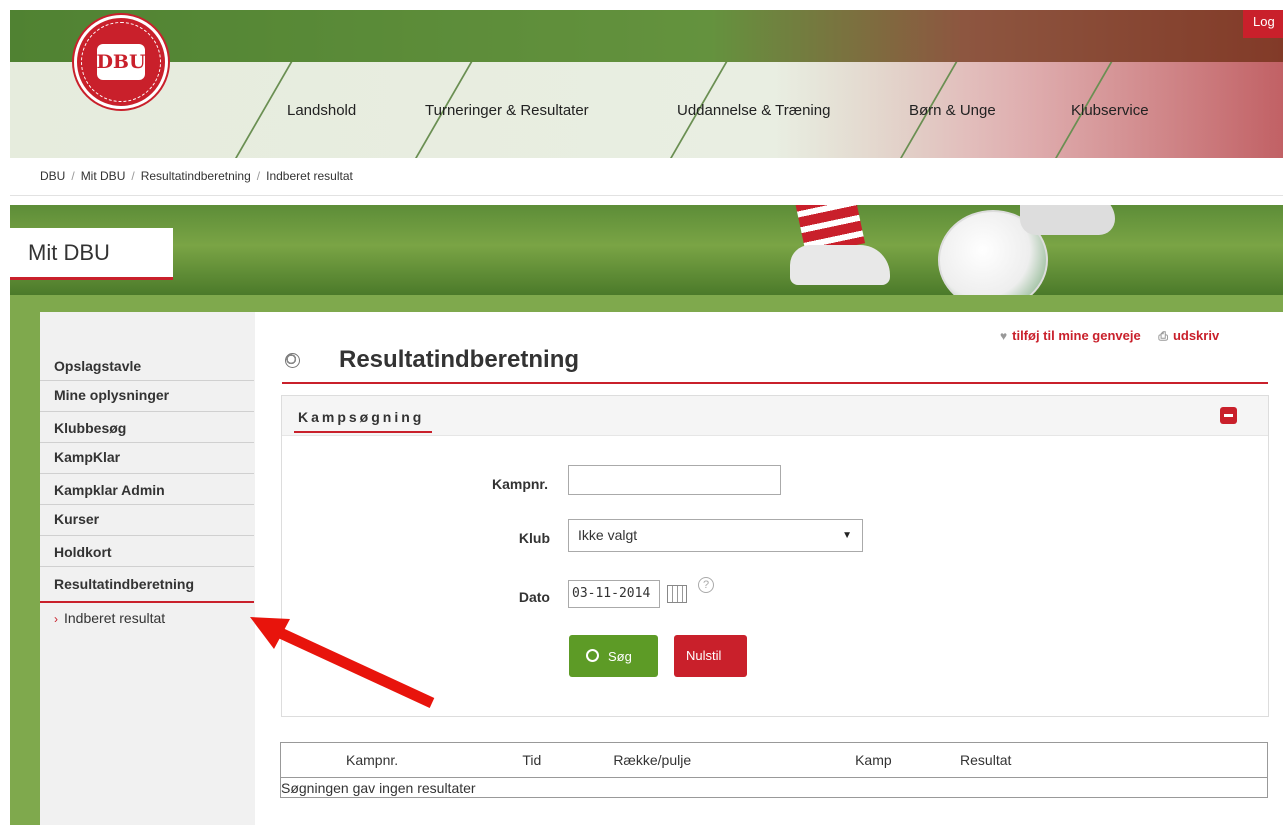 The image size is (1283, 825). Describe the element at coordinates (147, 458) in the screenshot. I see `sidebar-item-kampklar: KampKlar` at that location.